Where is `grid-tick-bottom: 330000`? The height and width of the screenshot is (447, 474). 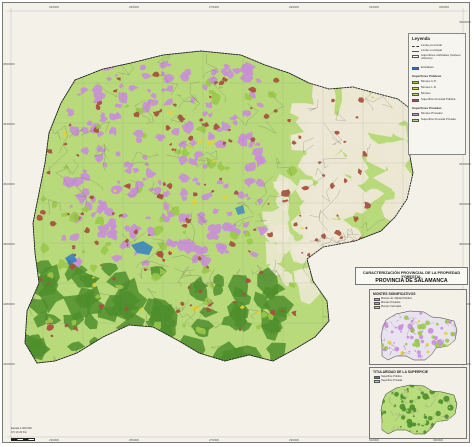
grid-tick-bottom: 330000 is located at coordinates (438, 440).